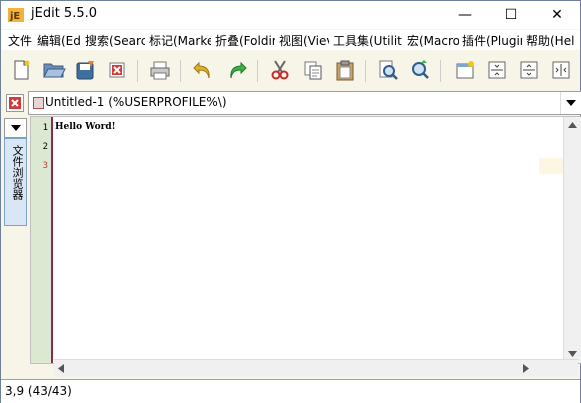 Image resolution: width=581 pixels, height=403 pixels. I want to click on close-buffer-button, so click(15, 103).